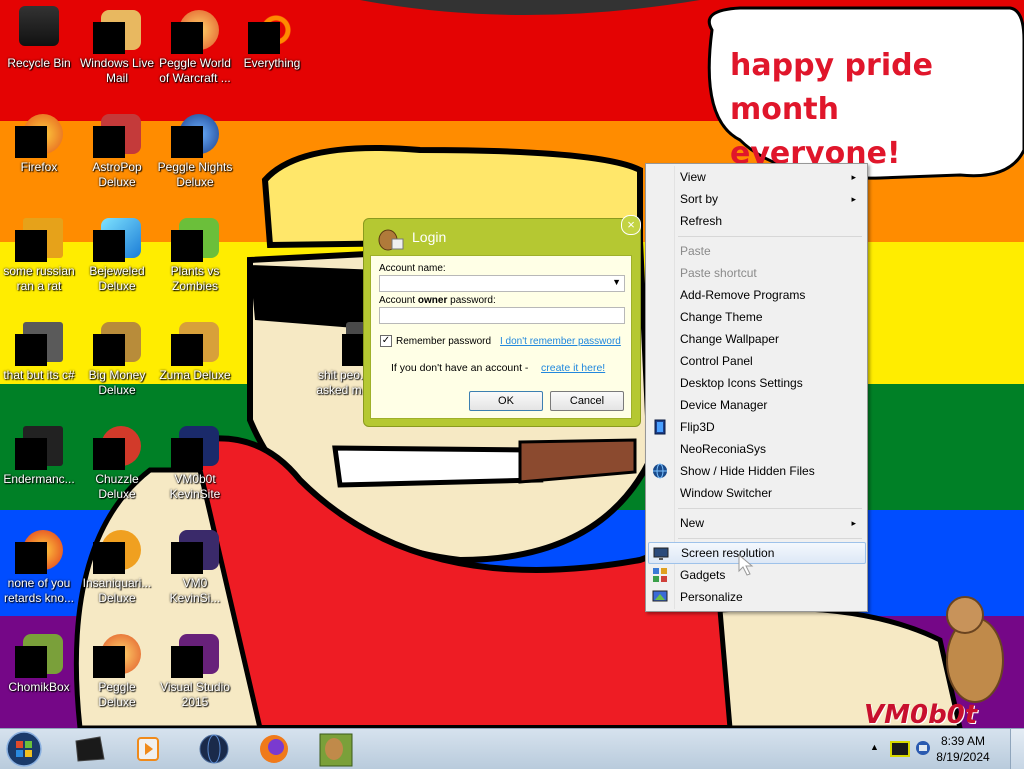 This screenshot has height=770, width=1024. Describe the element at coordinates (756, 597) in the screenshot. I see `menu-item-personalize: Personalize` at that location.